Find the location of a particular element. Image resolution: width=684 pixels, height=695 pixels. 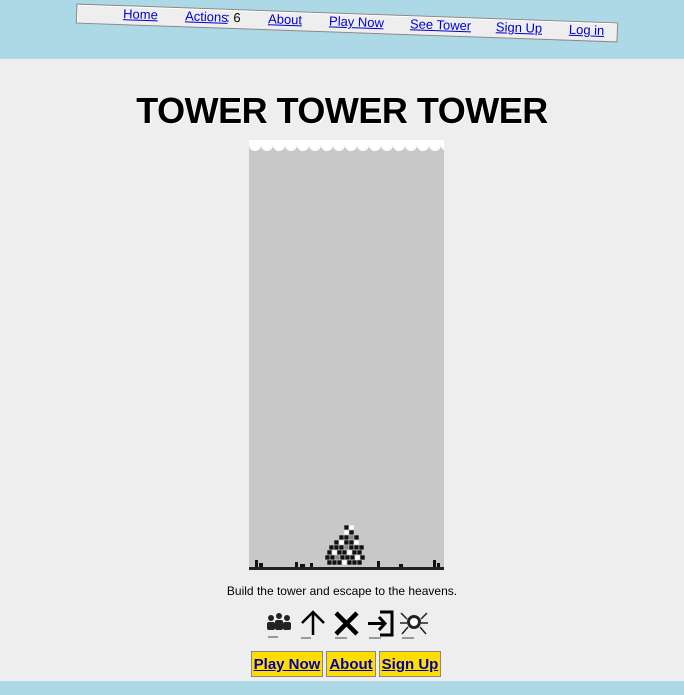

about-button: About is located at coordinates (351, 664).